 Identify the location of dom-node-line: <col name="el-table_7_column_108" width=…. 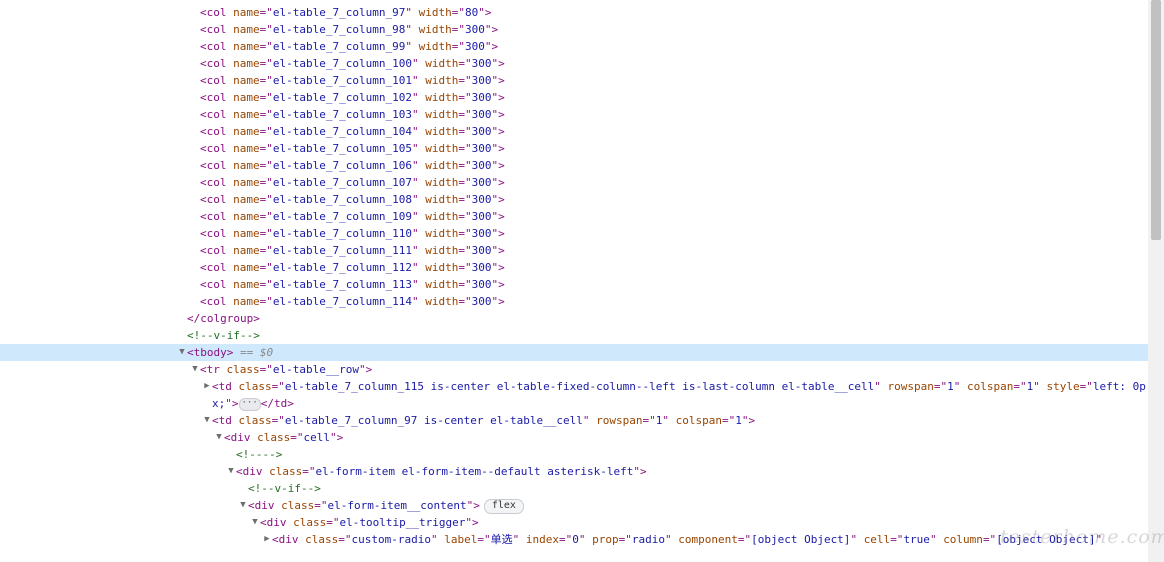
(574, 199).